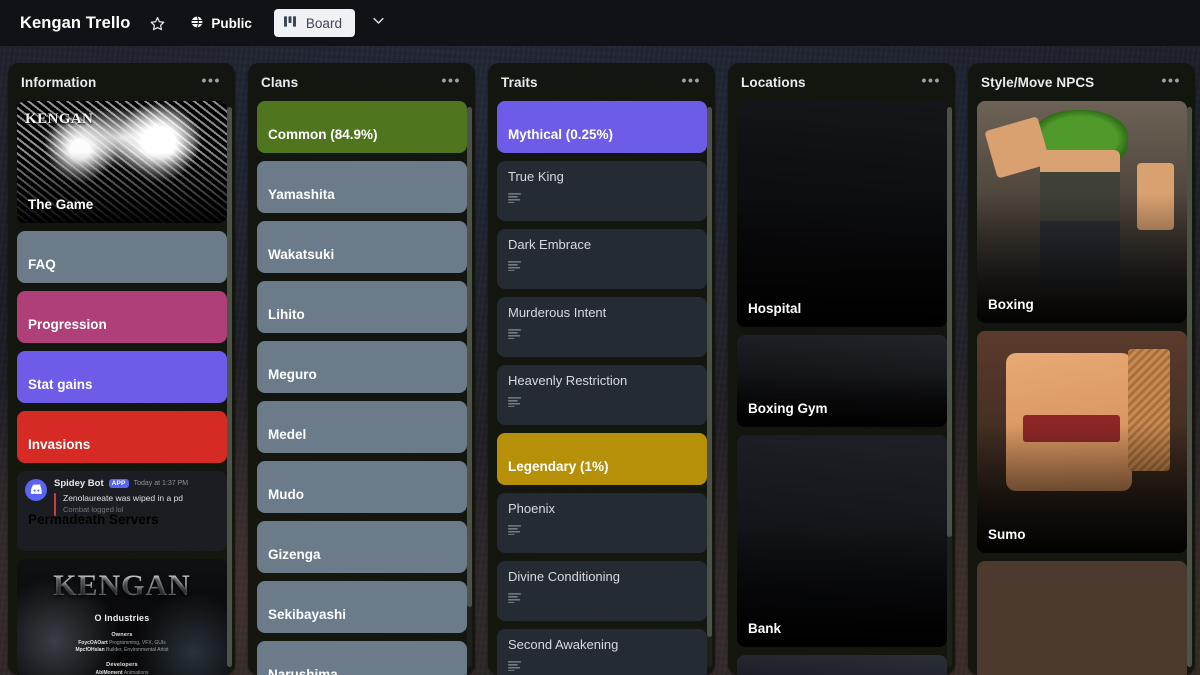 This screenshot has height=675, width=1200. I want to click on card-title: Mudo, so click(286, 494).